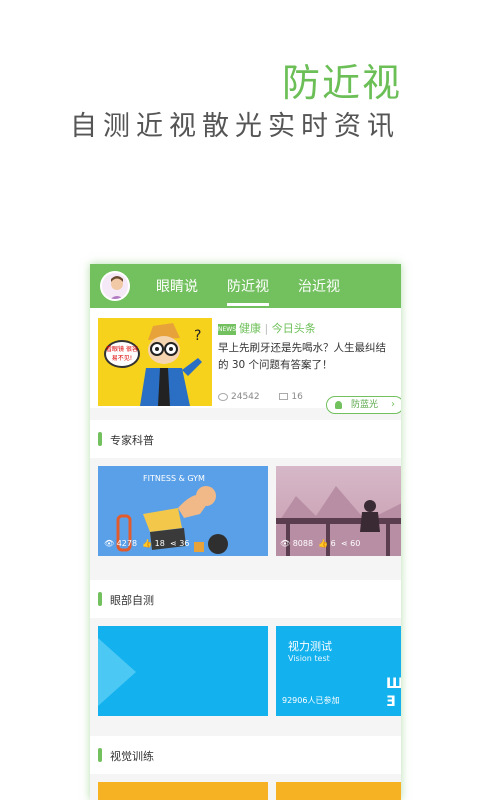 The width and height of the screenshot is (480, 800). I want to click on fitness-views: 4278, so click(127, 543).